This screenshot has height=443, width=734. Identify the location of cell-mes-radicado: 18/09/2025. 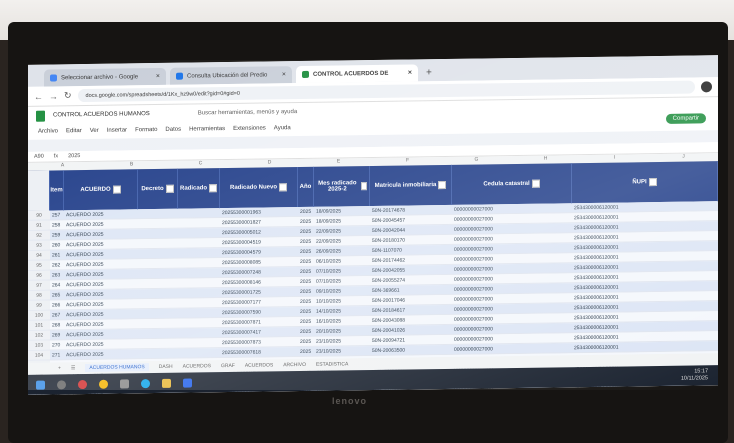
(342, 221).